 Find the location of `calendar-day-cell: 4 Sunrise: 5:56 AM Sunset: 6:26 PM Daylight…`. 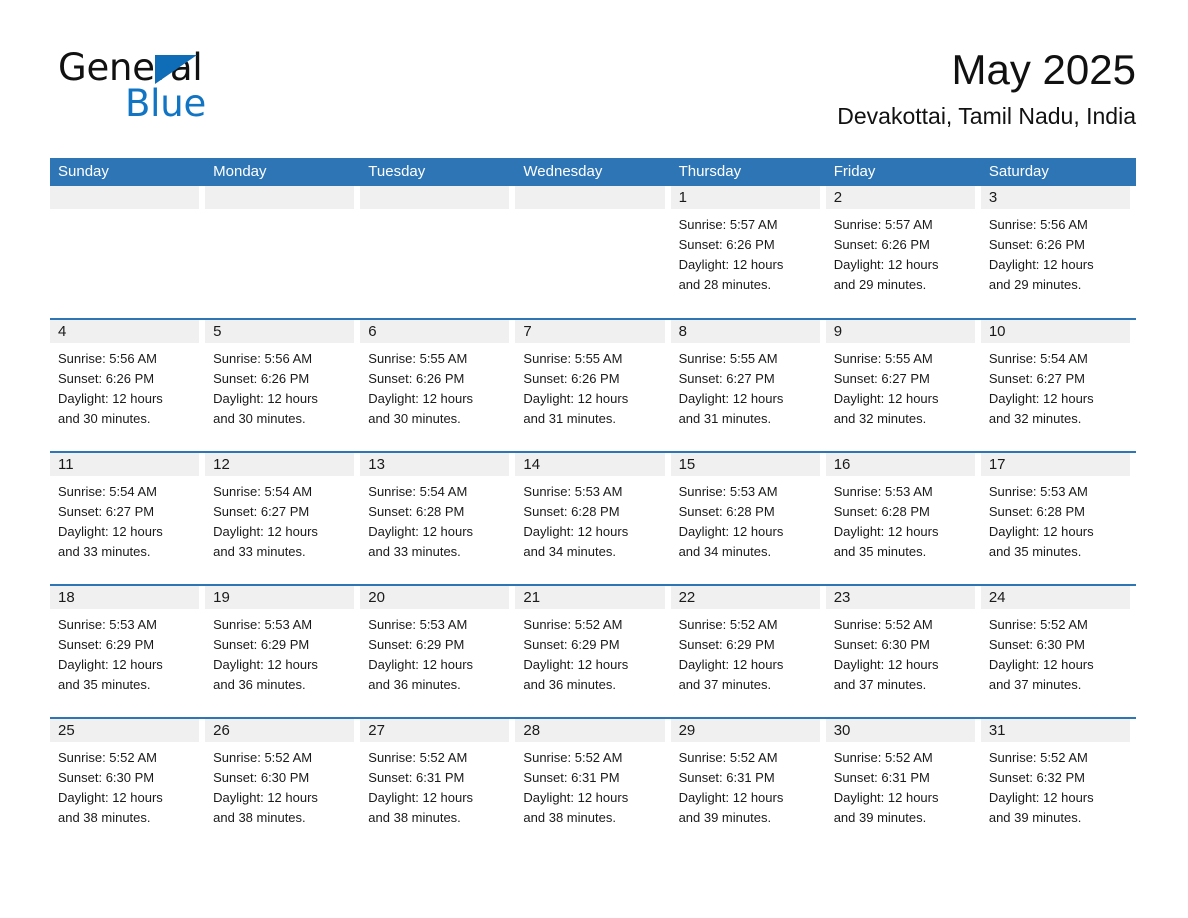

calendar-day-cell: 4 Sunrise: 5:56 AM Sunset: 6:26 PM Daylight… is located at coordinates (127, 385).